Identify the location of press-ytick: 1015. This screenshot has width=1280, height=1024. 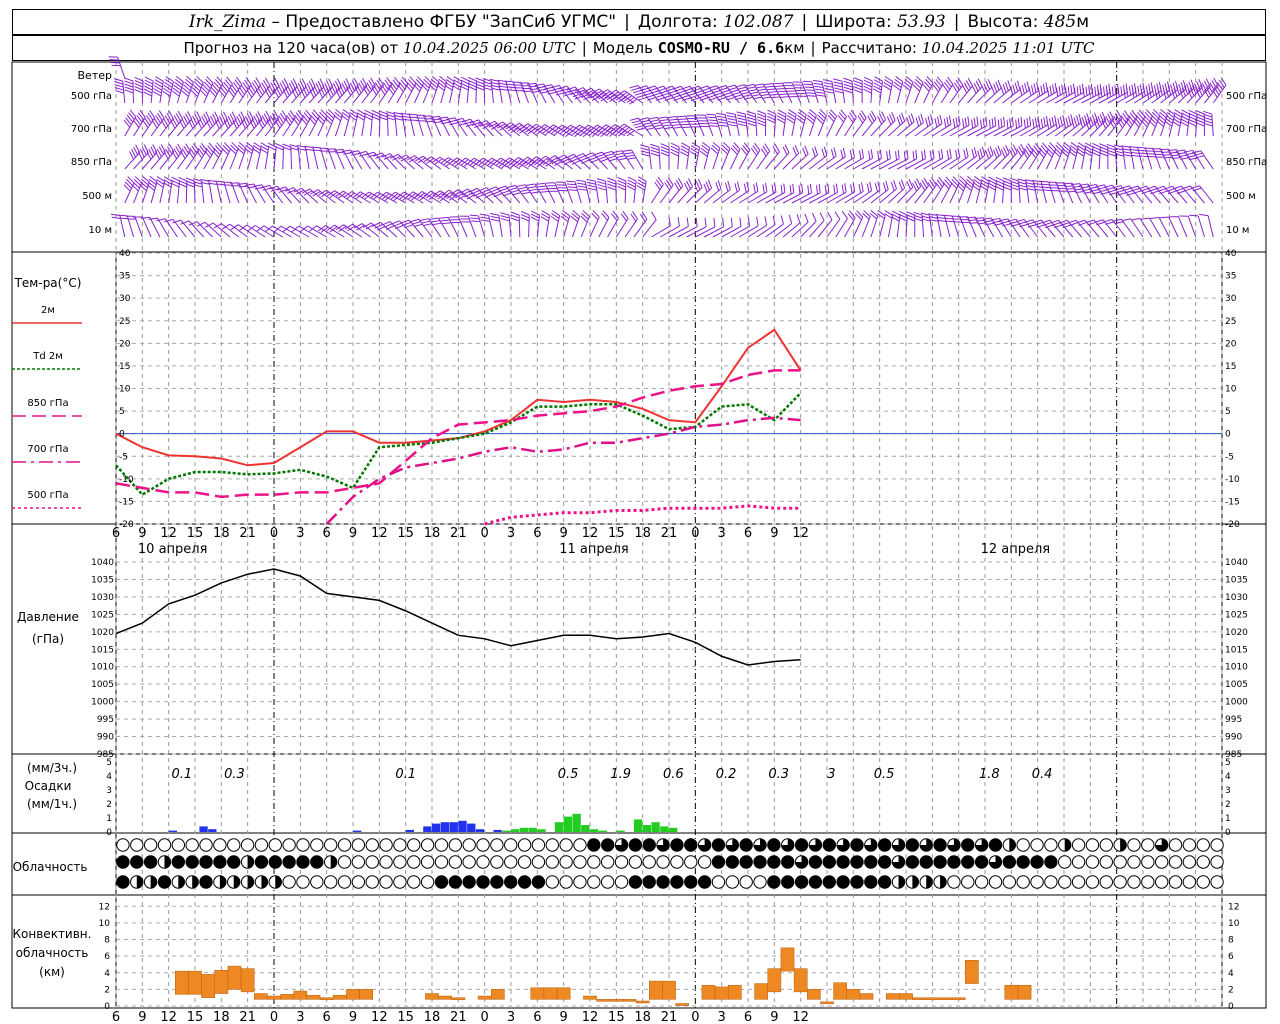
(102, 650).